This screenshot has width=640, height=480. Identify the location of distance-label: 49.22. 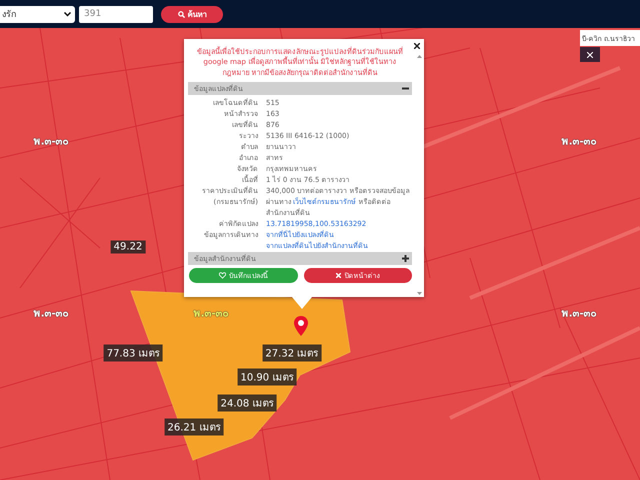
(128, 247).